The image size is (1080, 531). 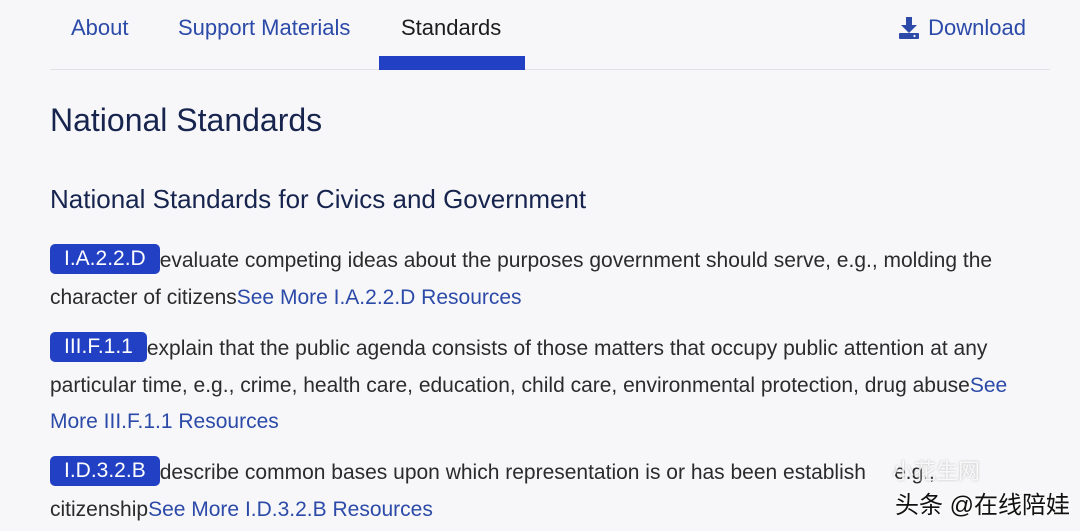 What do you see at coordinates (977, 27) in the screenshot?
I see `download-label: Download` at bounding box center [977, 27].